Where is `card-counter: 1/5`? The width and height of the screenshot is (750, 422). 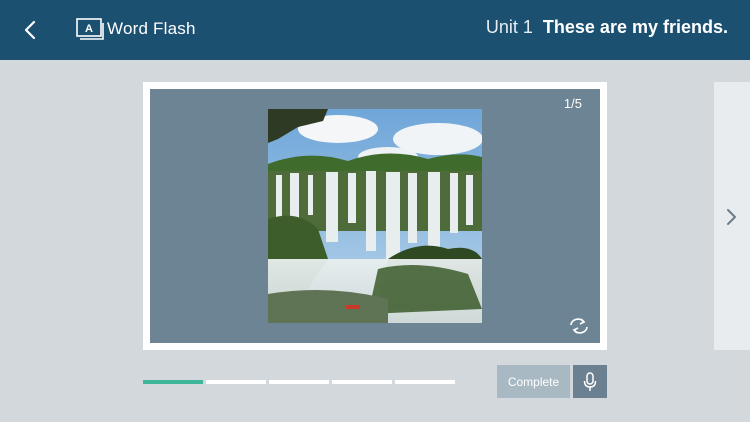
card-counter: 1/5 is located at coordinates (572, 103).